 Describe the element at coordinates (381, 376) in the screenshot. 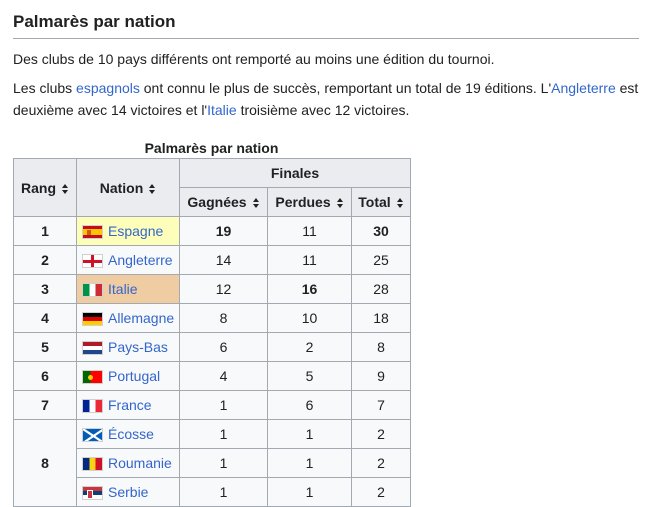

I see `total-cell: 9` at that location.